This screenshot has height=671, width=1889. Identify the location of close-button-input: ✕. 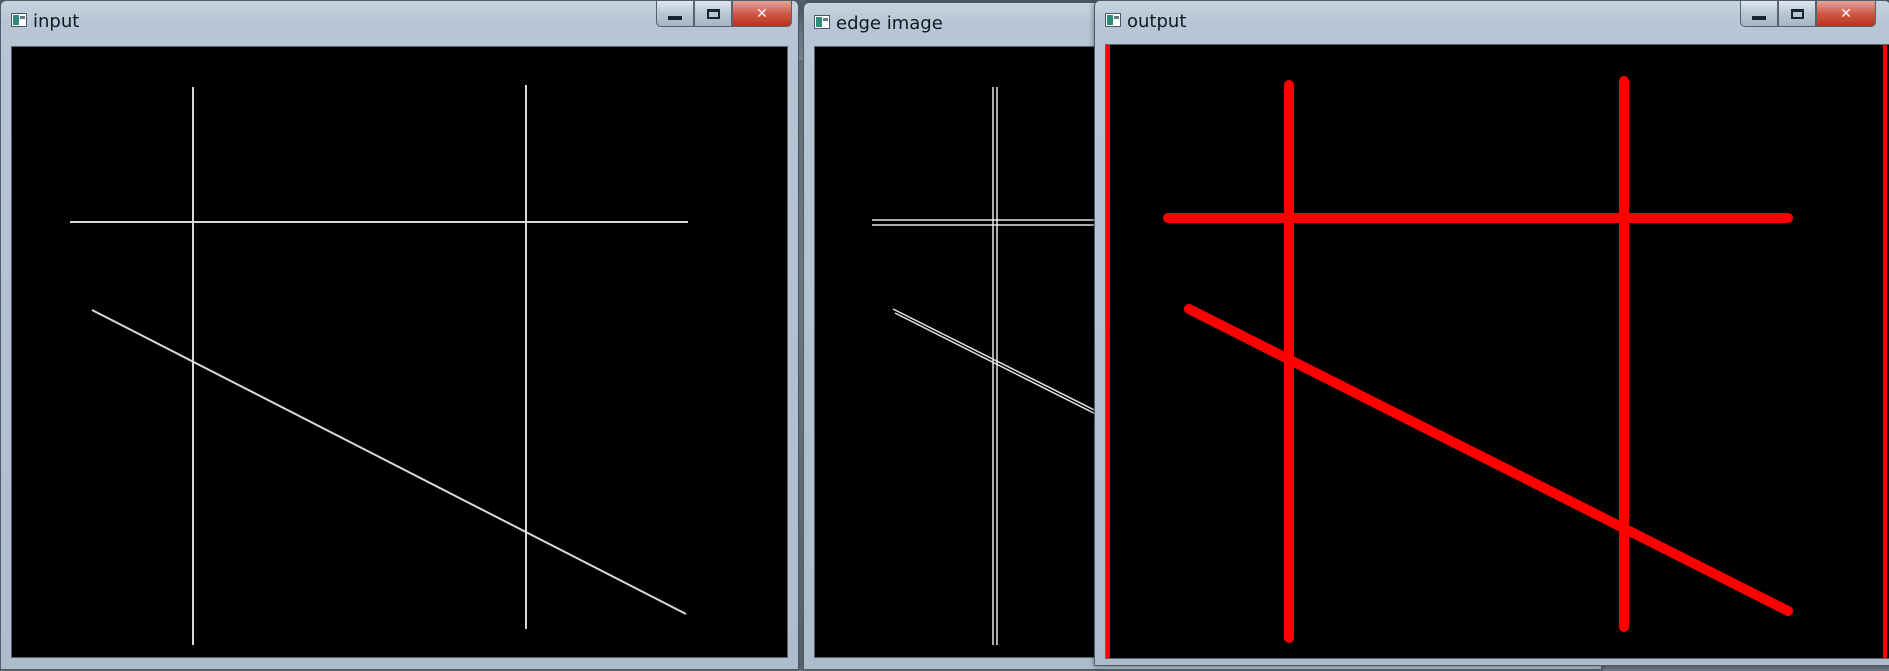
(762, 14).